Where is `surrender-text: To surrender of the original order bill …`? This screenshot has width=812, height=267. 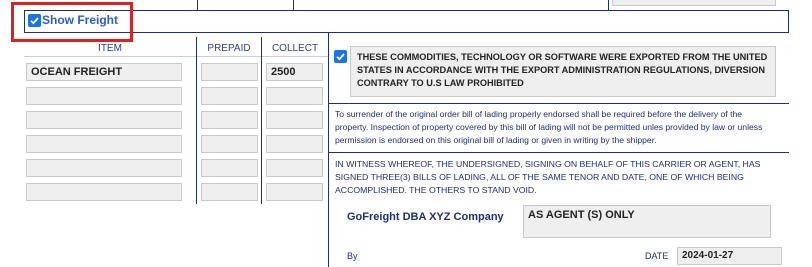 surrender-text: To surrender of the original order bill … is located at coordinates (549, 127).